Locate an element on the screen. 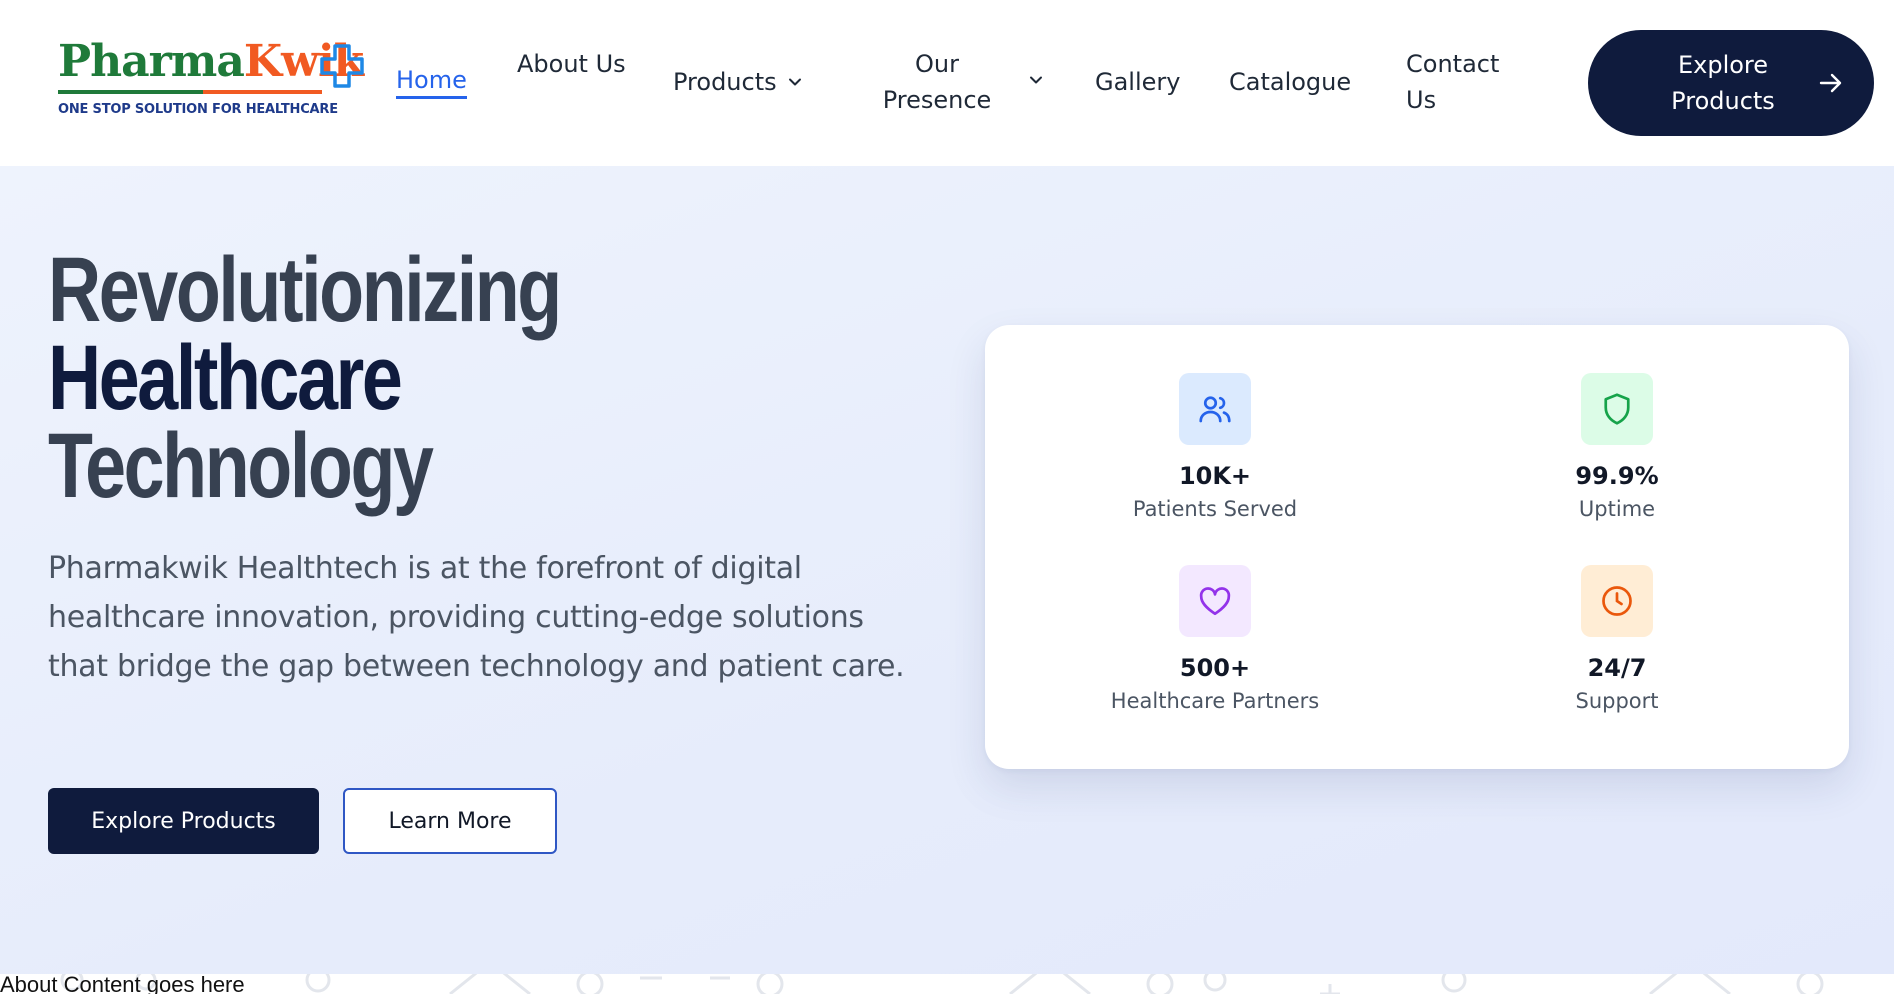 This screenshot has height=994, width=1894. users-icon is located at coordinates (1215, 409).